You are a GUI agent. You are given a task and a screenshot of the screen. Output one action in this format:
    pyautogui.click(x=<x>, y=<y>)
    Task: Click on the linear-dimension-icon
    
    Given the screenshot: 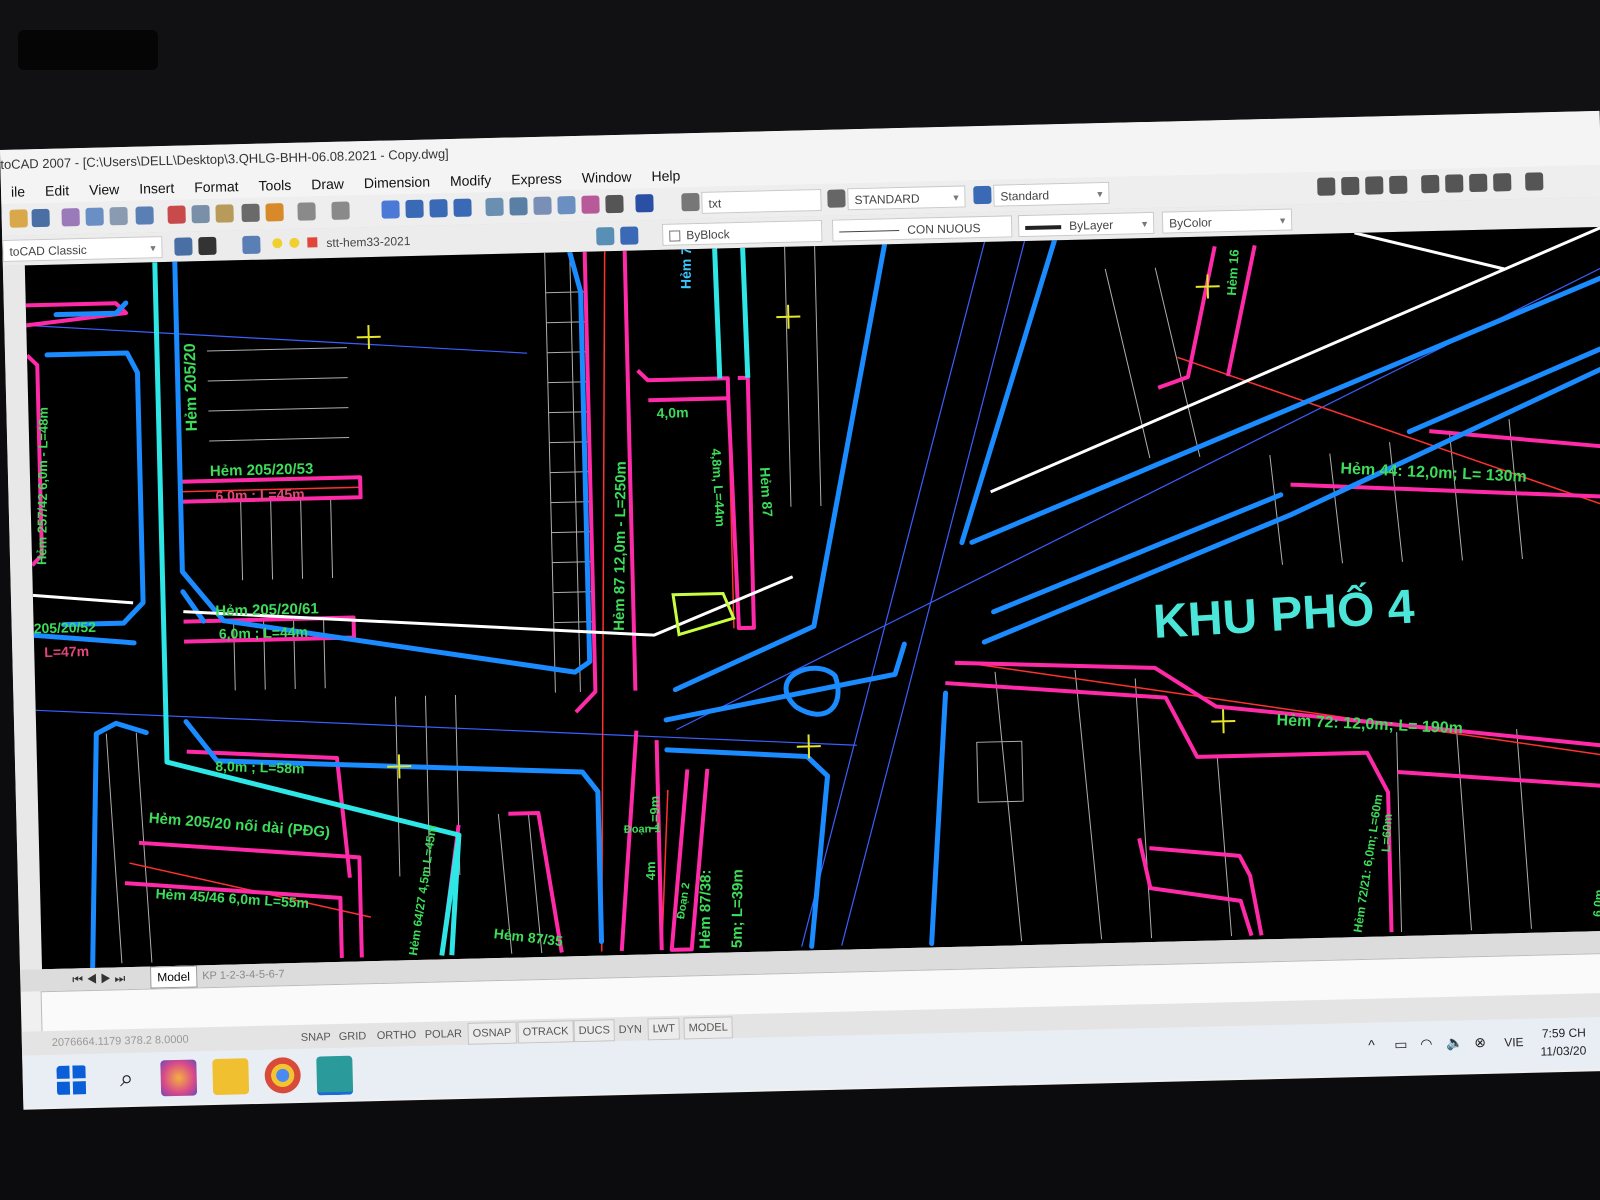 What is the action you would take?
    pyautogui.click(x=1326, y=186)
    